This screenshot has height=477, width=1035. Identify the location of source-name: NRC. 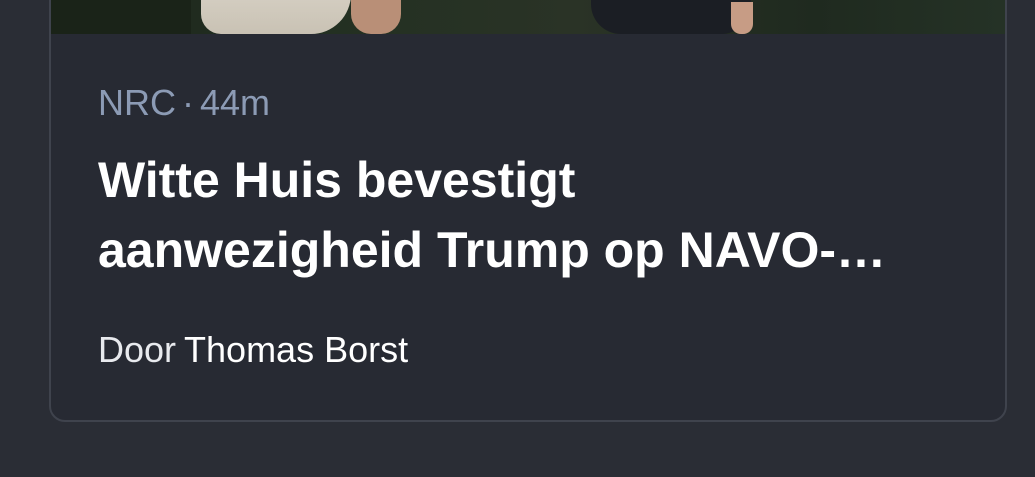
(137, 102).